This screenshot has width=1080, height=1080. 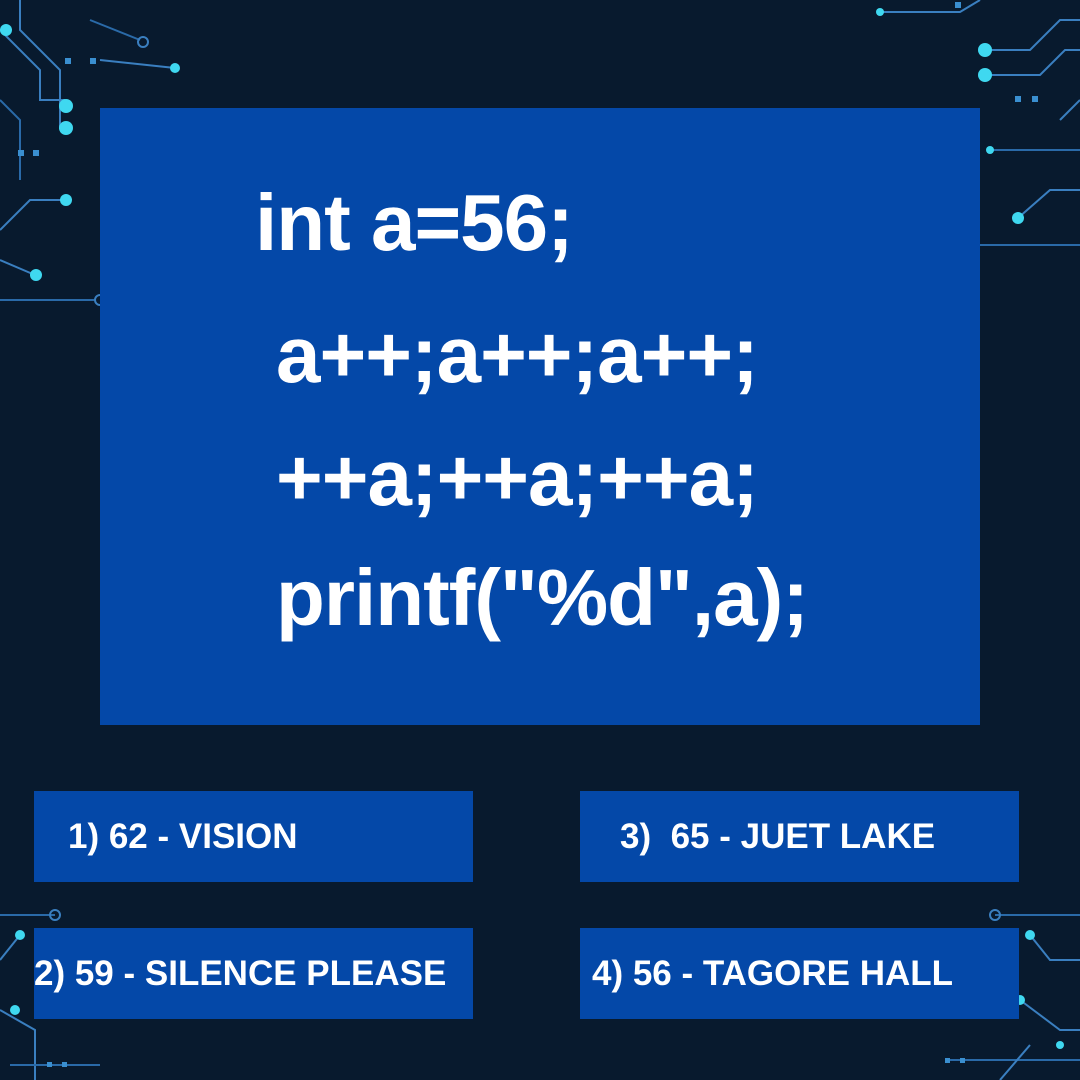 I want to click on option-3-button: 3) 65 - JUET LAKE, so click(x=799, y=836).